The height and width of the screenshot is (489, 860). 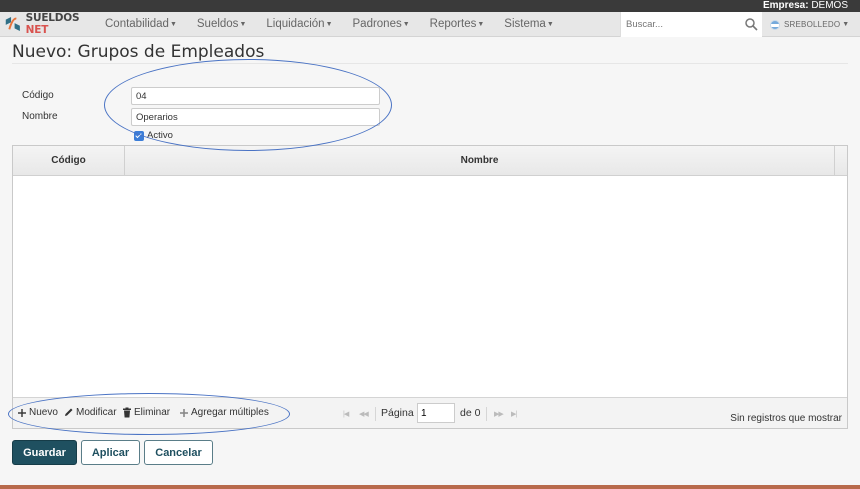 I want to click on nombre-label: Nombre, so click(x=40, y=116).